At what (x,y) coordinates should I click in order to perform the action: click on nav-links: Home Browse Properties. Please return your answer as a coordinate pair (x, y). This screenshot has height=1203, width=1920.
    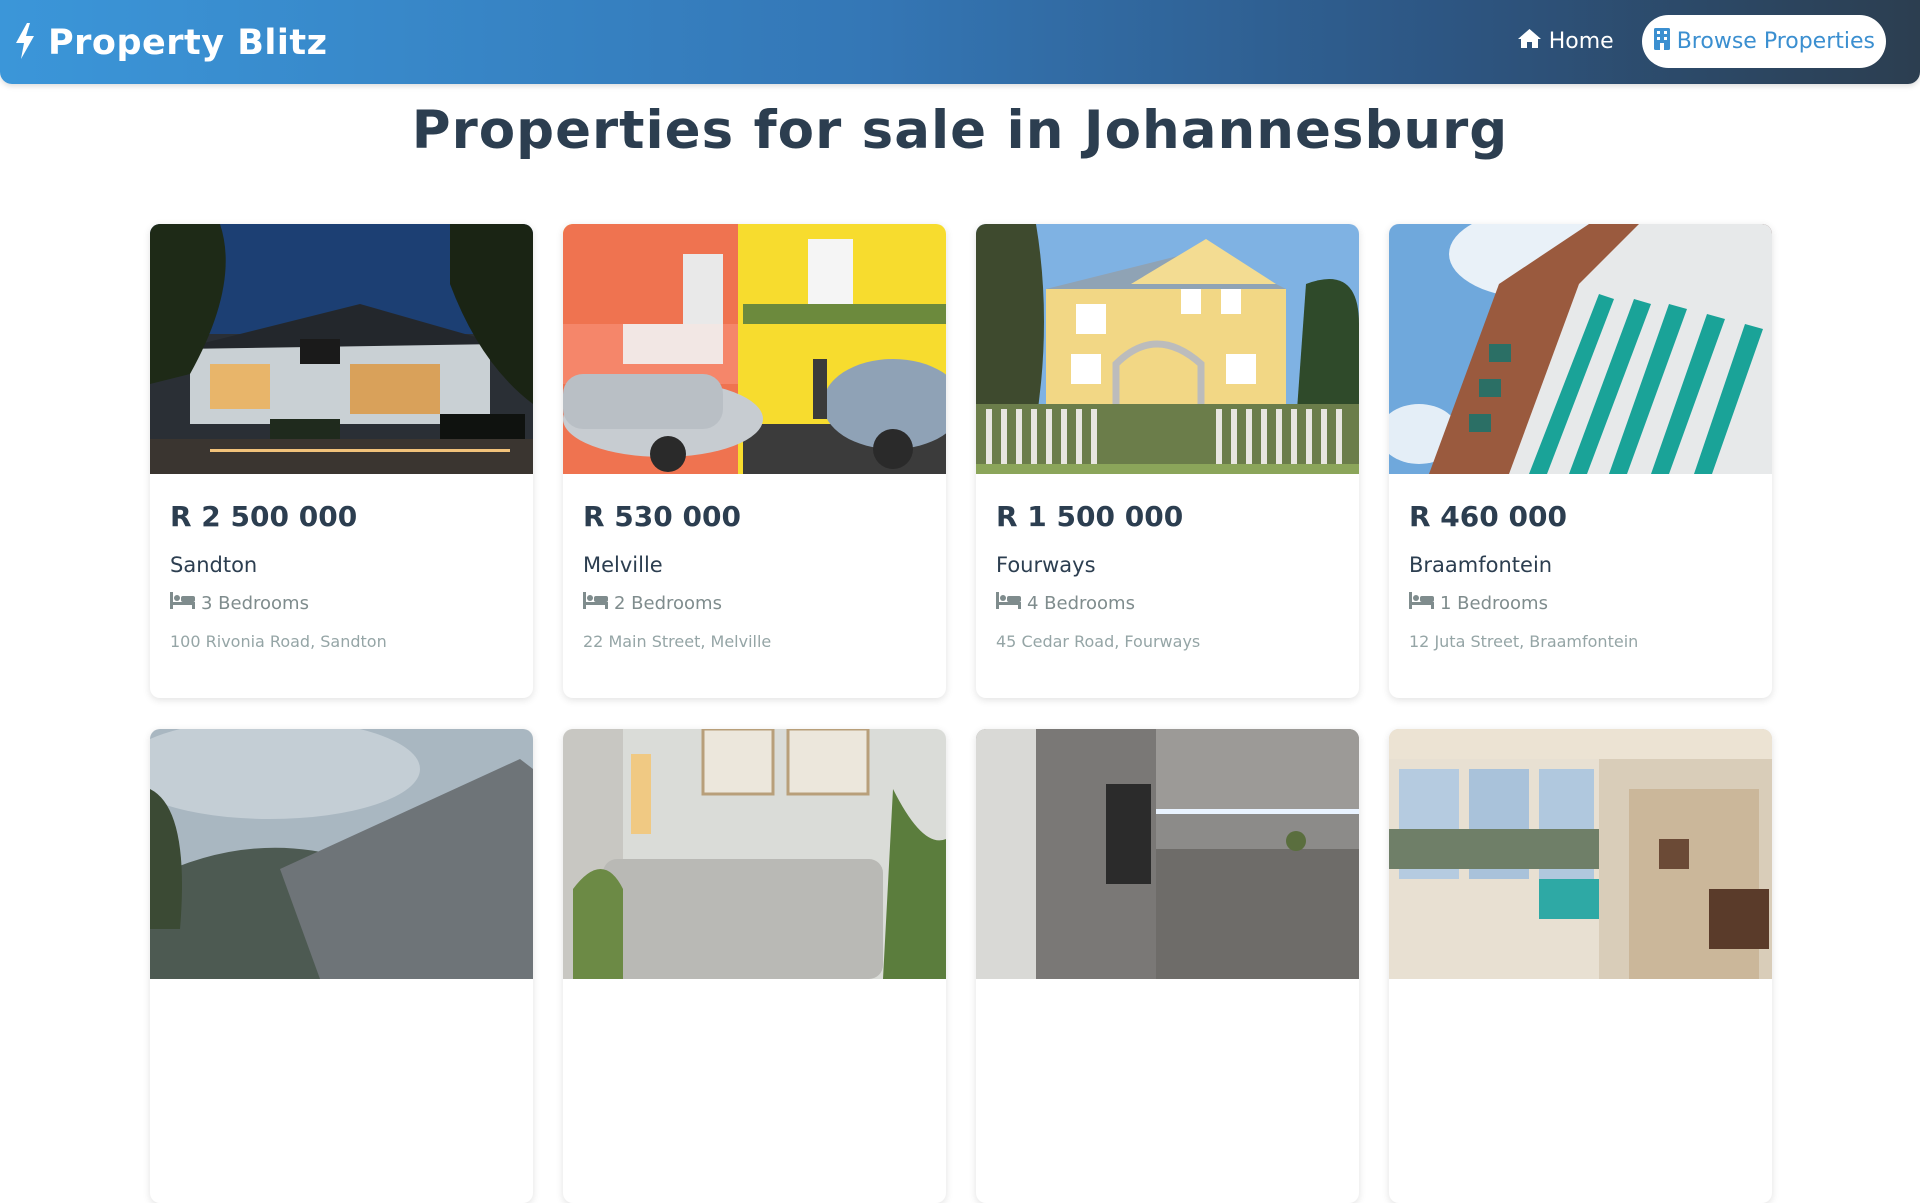
    Looking at the image, I should click on (1695, 41).